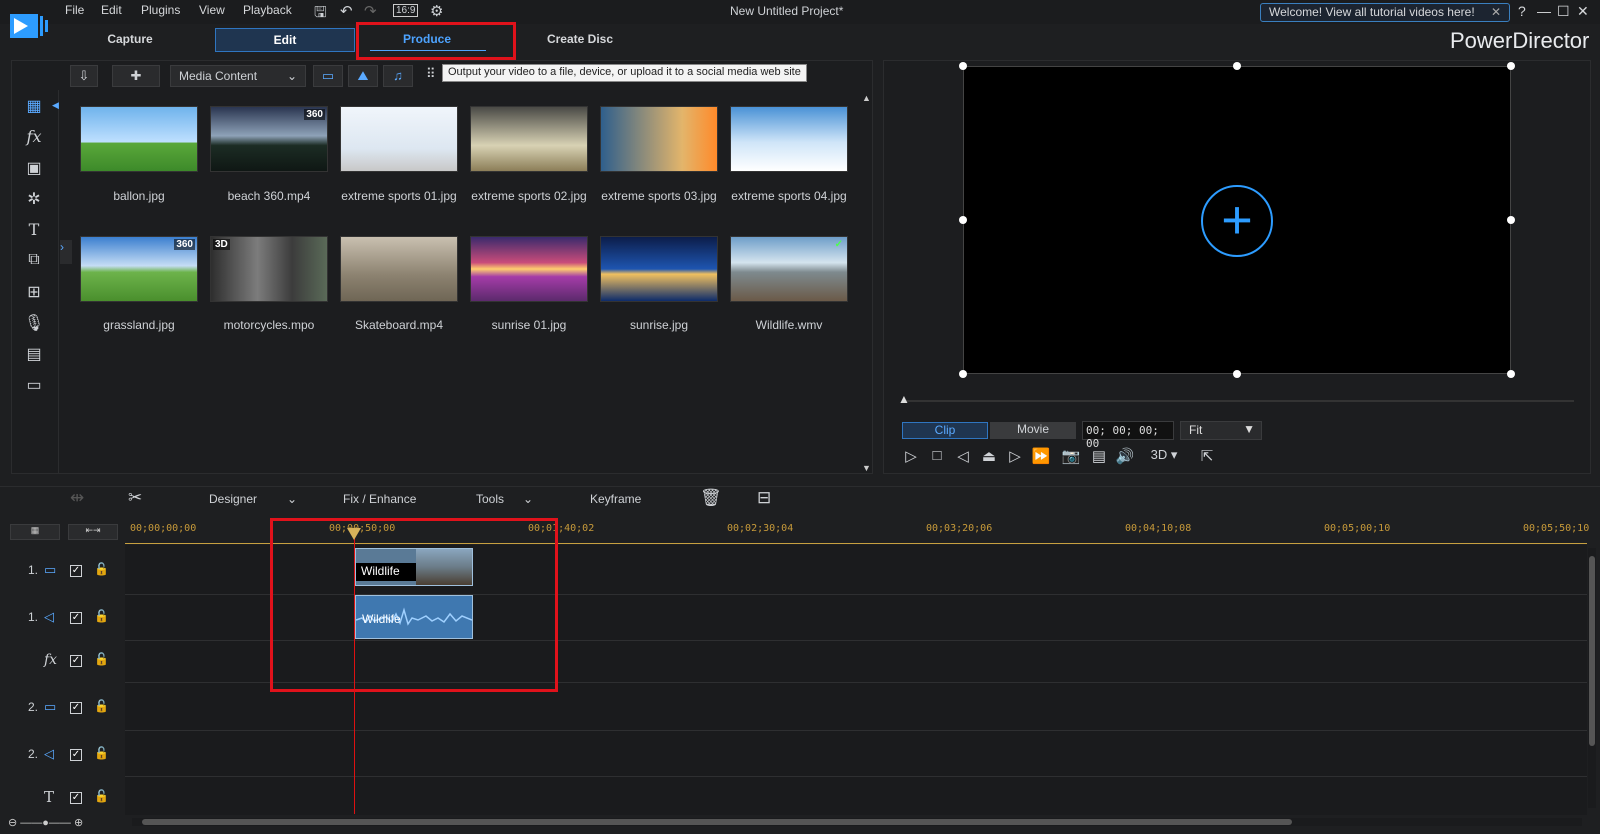 Image resolution: width=1600 pixels, height=834 pixels. I want to click on thumbnail-beach-360: 360, so click(269, 139).